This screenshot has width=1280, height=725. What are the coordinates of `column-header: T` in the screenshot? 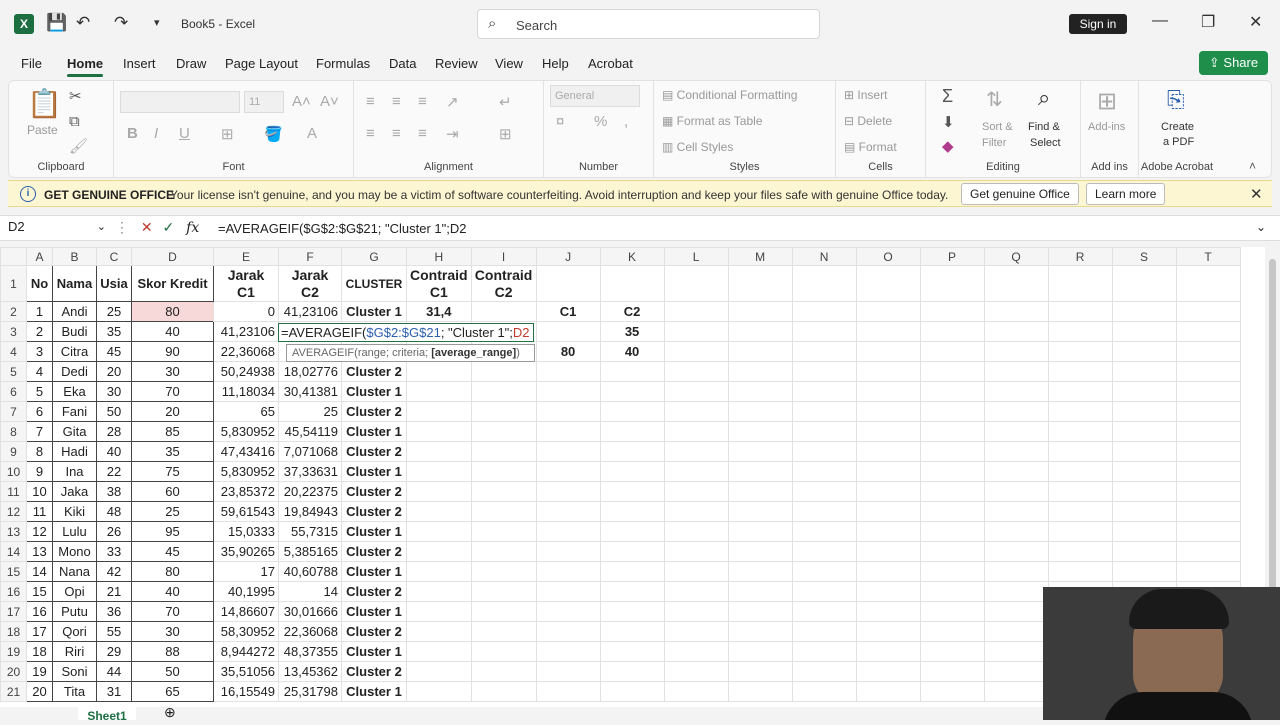 It's located at (1208, 256).